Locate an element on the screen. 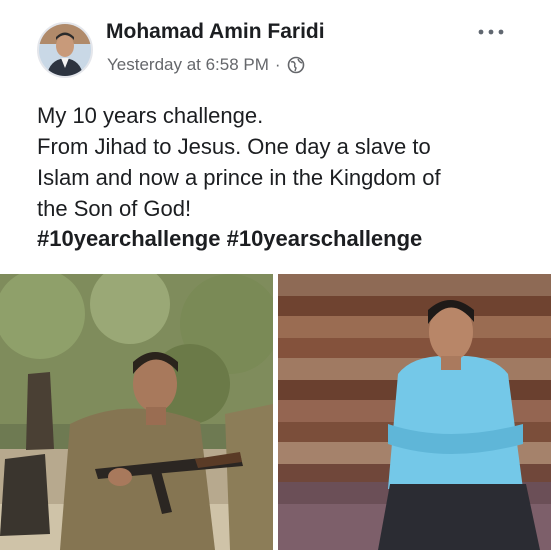  post-meta: Yesterday at 6:58 PM · is located at coordinates (206, 65).